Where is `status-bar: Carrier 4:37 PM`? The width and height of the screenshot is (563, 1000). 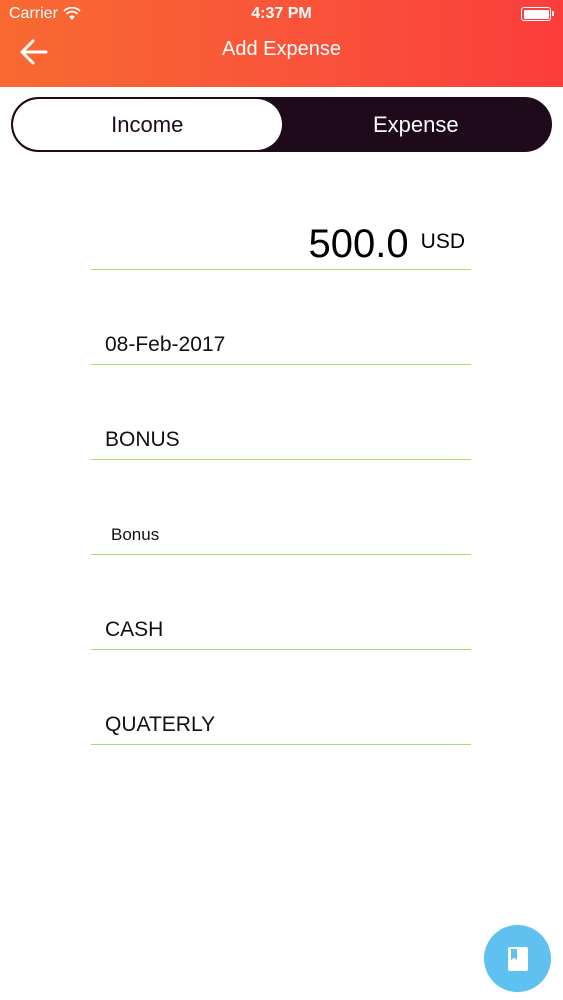 status-bar: Carrier 4:37 PM is located at coordinates (281, 14).